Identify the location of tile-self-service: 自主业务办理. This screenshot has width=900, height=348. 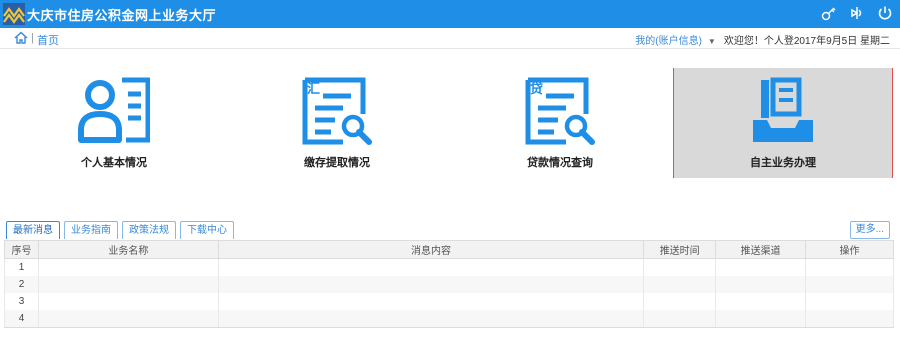
(783, 123).